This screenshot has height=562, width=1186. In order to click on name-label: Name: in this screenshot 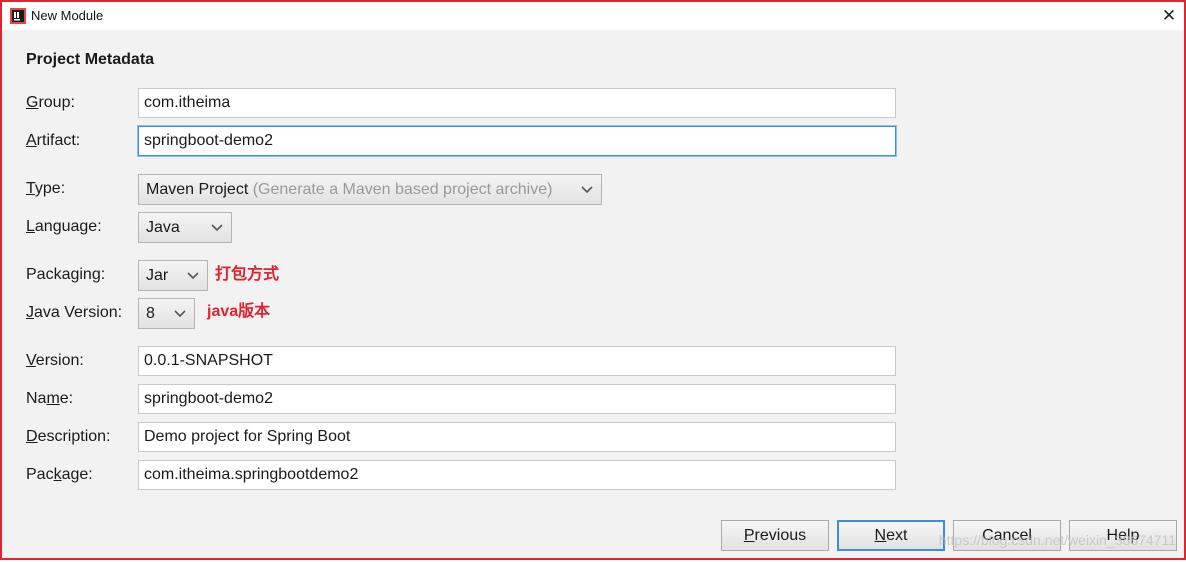, I will do `click(50, 398)`.